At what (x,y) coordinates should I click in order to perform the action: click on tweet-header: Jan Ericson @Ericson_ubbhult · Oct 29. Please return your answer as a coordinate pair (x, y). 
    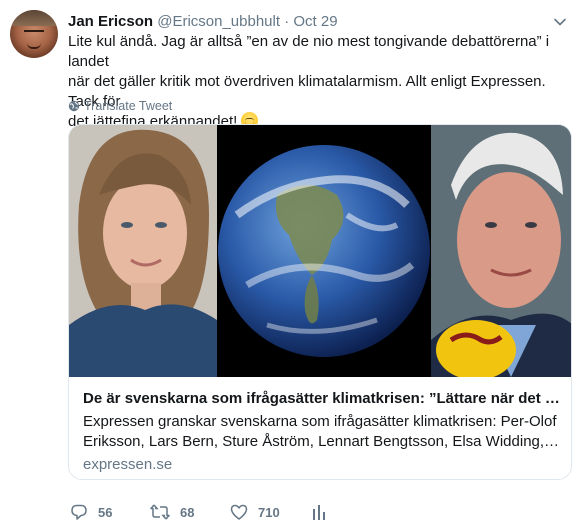
    Looking at the image, I should click on (318, 22).